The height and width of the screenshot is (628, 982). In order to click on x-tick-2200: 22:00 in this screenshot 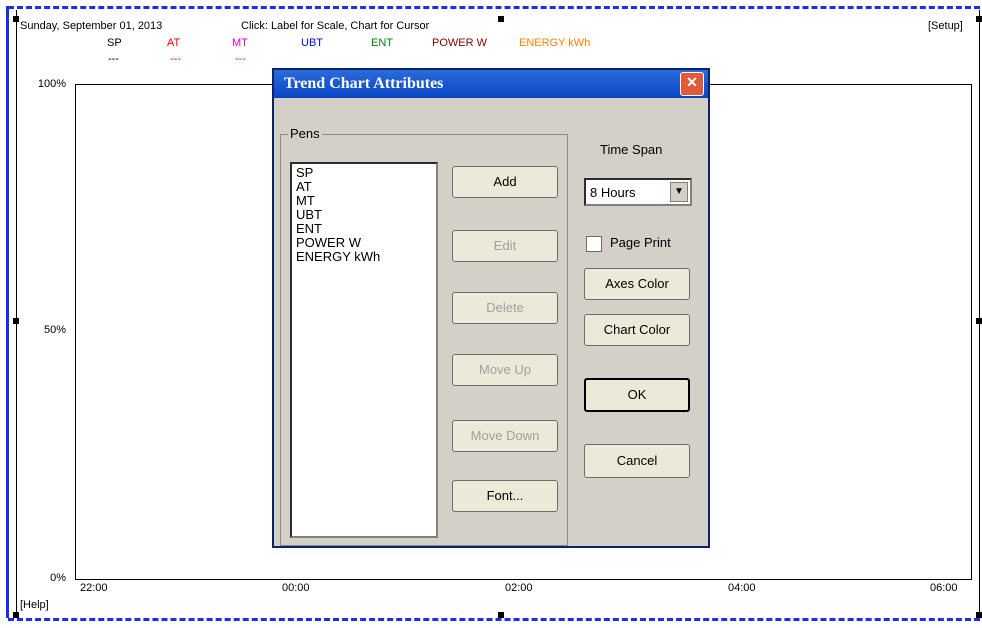, I will do `click(94, 588)`.